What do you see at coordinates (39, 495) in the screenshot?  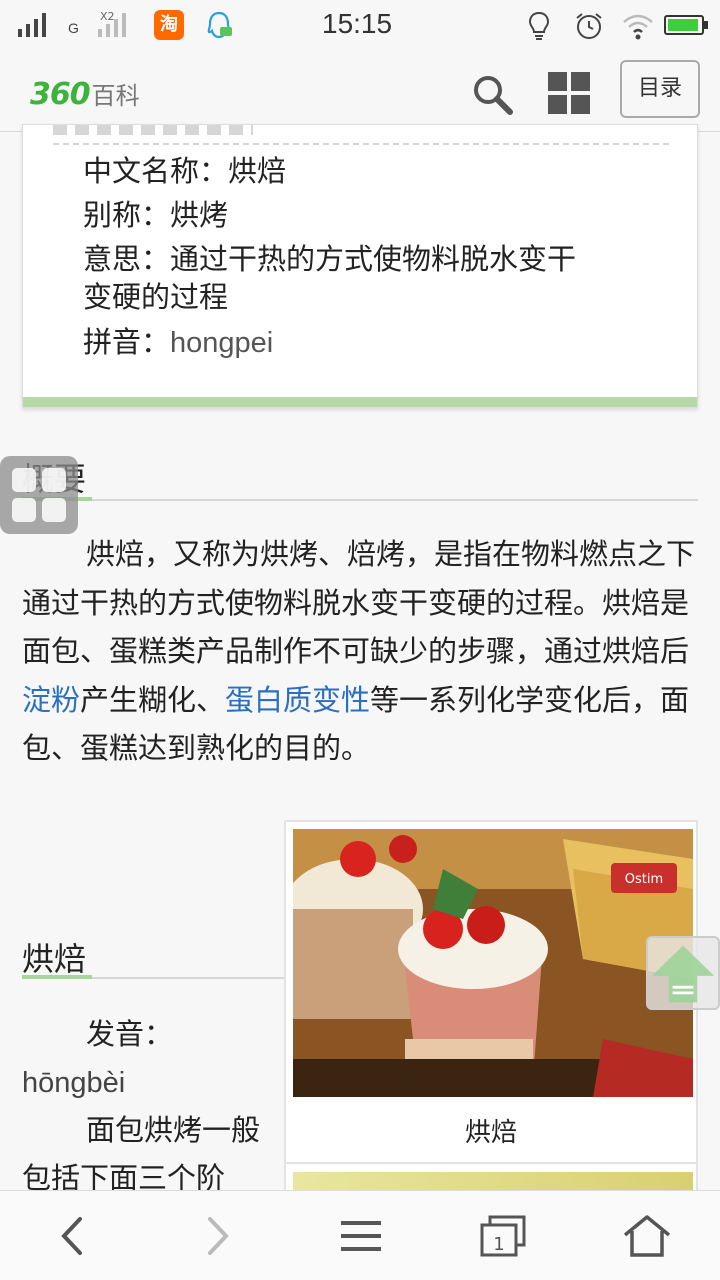 I see `floating-menu-button` at bounding box center [39, 495].